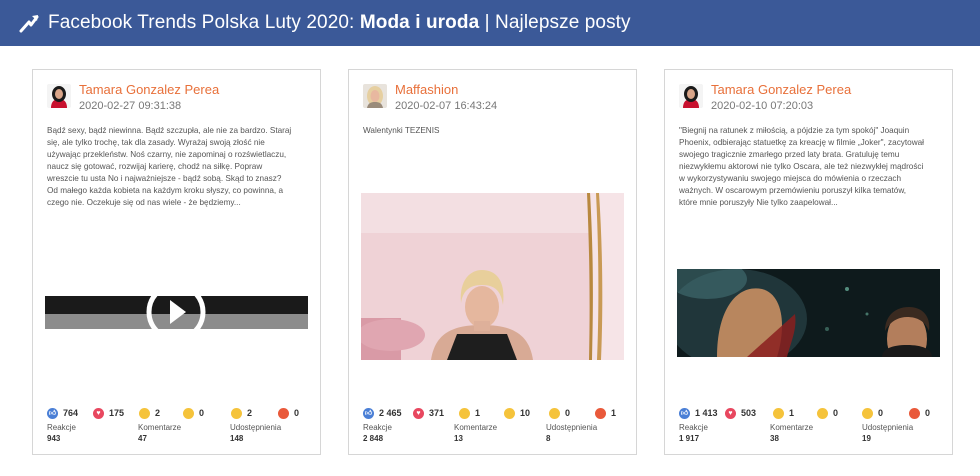  I want to click on reactions-row: 👍︎ 2 465 ♥ 371 1 10 0 1, so click(490, 413).